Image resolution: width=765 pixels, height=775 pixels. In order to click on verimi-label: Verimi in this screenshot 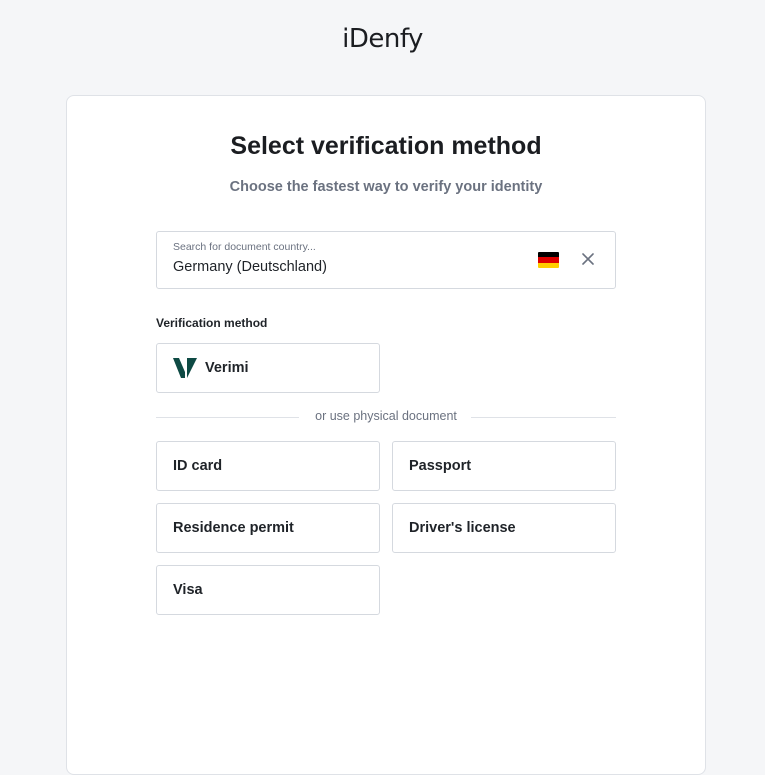, I will do `click(227, 368)`.